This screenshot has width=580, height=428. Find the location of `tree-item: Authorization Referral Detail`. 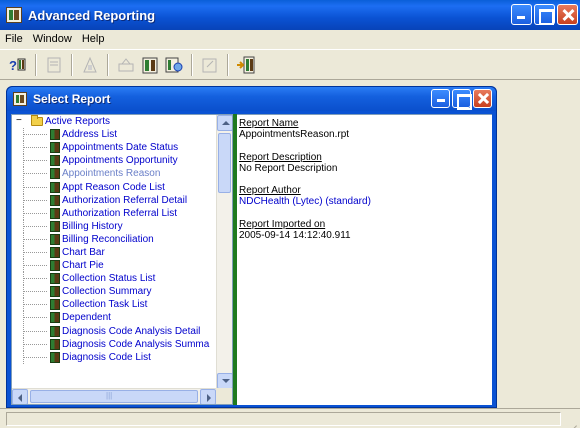

tree-item: Authorization Referral Detail is located at coordinates (114, 200).